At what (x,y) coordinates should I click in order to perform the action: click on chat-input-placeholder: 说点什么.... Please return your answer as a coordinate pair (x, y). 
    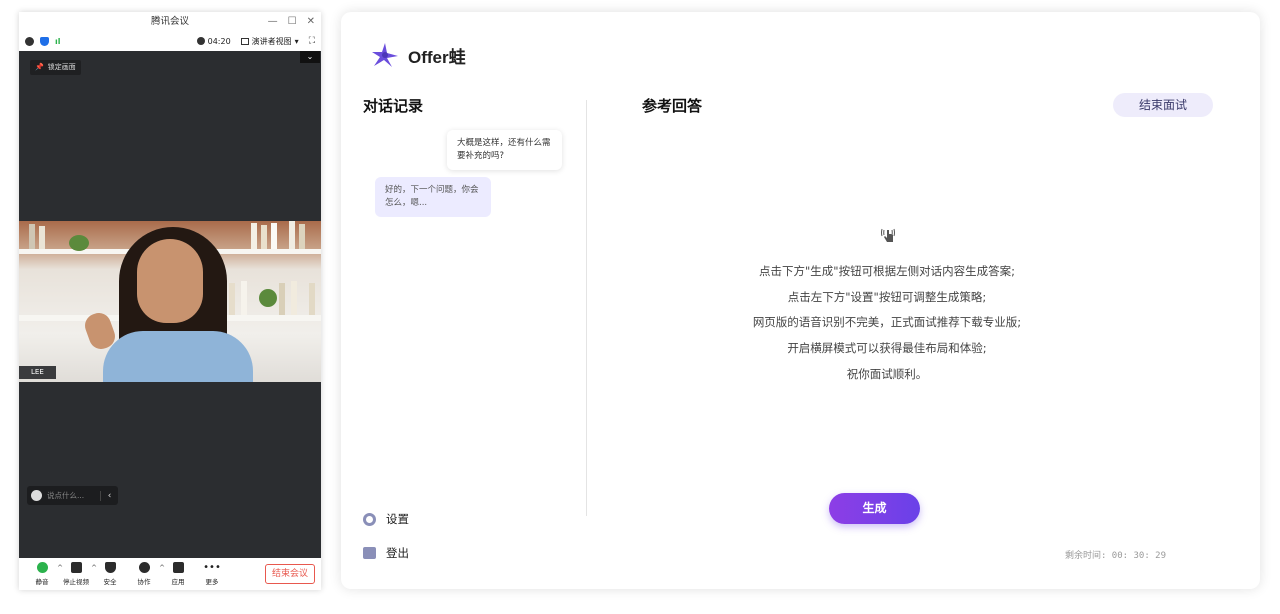
    Looking at the image, I should click on (65, 495).